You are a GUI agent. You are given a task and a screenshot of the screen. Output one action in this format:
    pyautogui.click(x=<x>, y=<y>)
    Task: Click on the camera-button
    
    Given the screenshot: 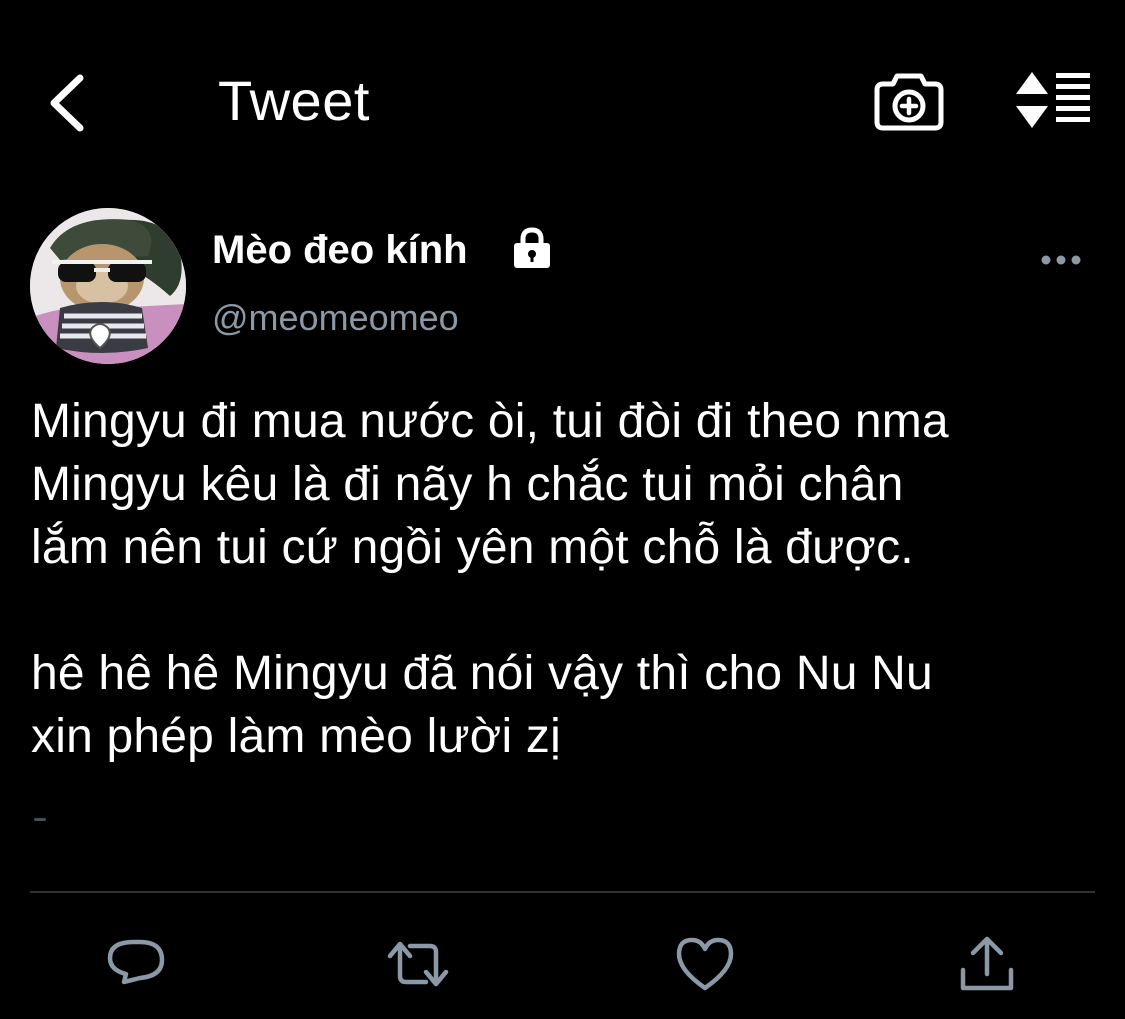 What is the action you would take?
    pyautogui.click(x=909, y=101)
    